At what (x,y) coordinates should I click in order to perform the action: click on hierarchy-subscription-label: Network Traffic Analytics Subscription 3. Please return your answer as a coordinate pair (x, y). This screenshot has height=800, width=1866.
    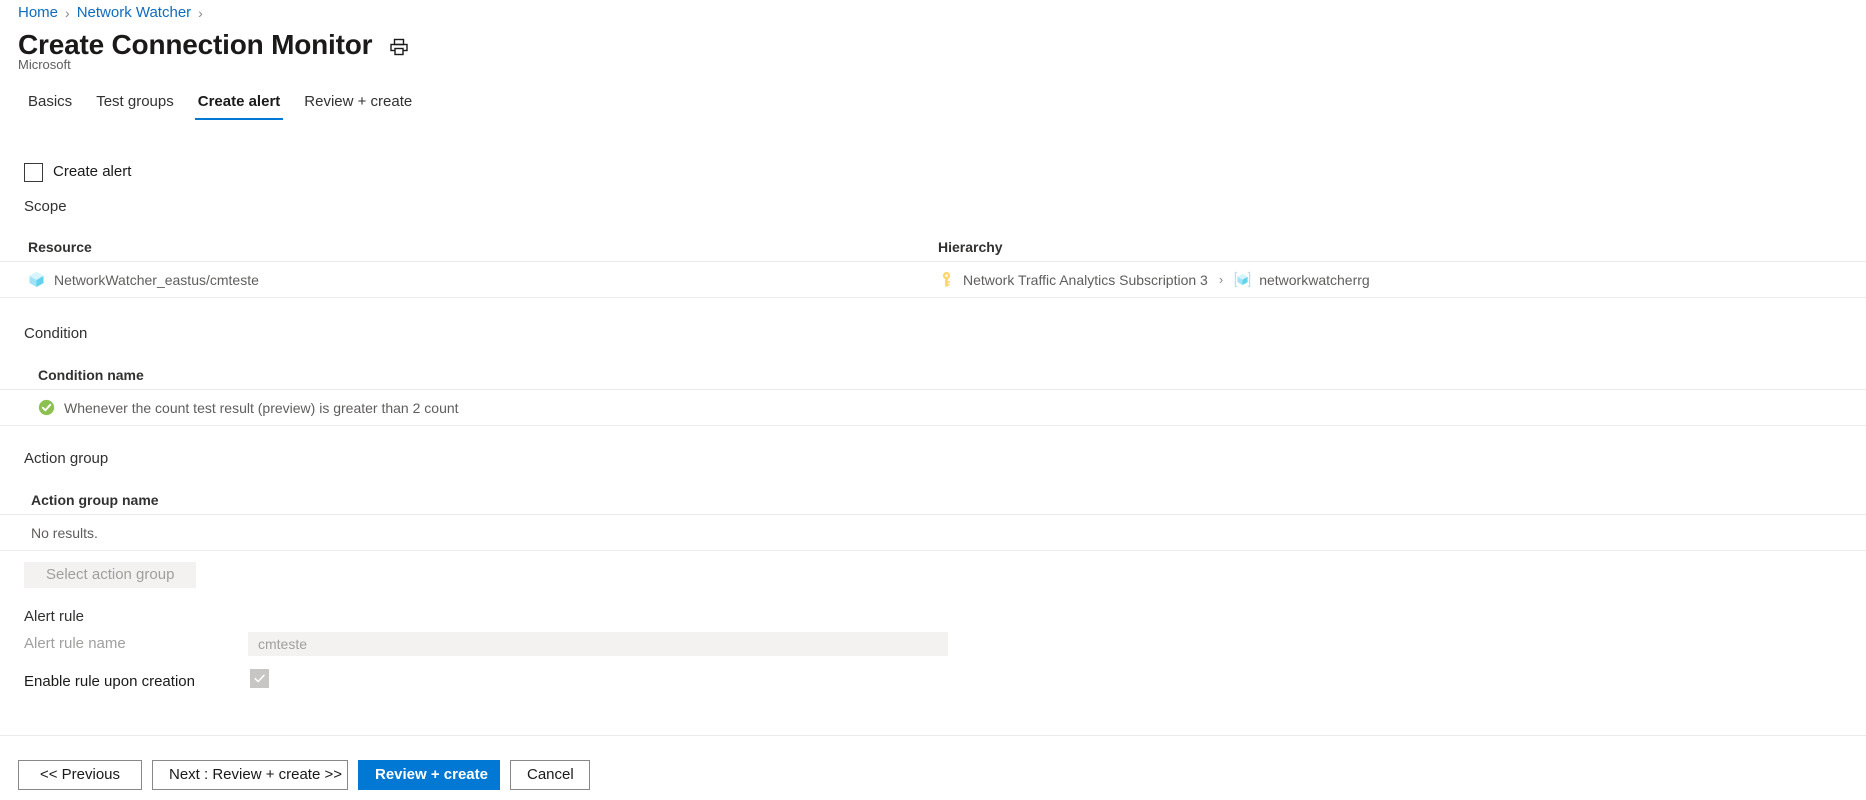
    Looking at the image, I should click on (1085, 279).